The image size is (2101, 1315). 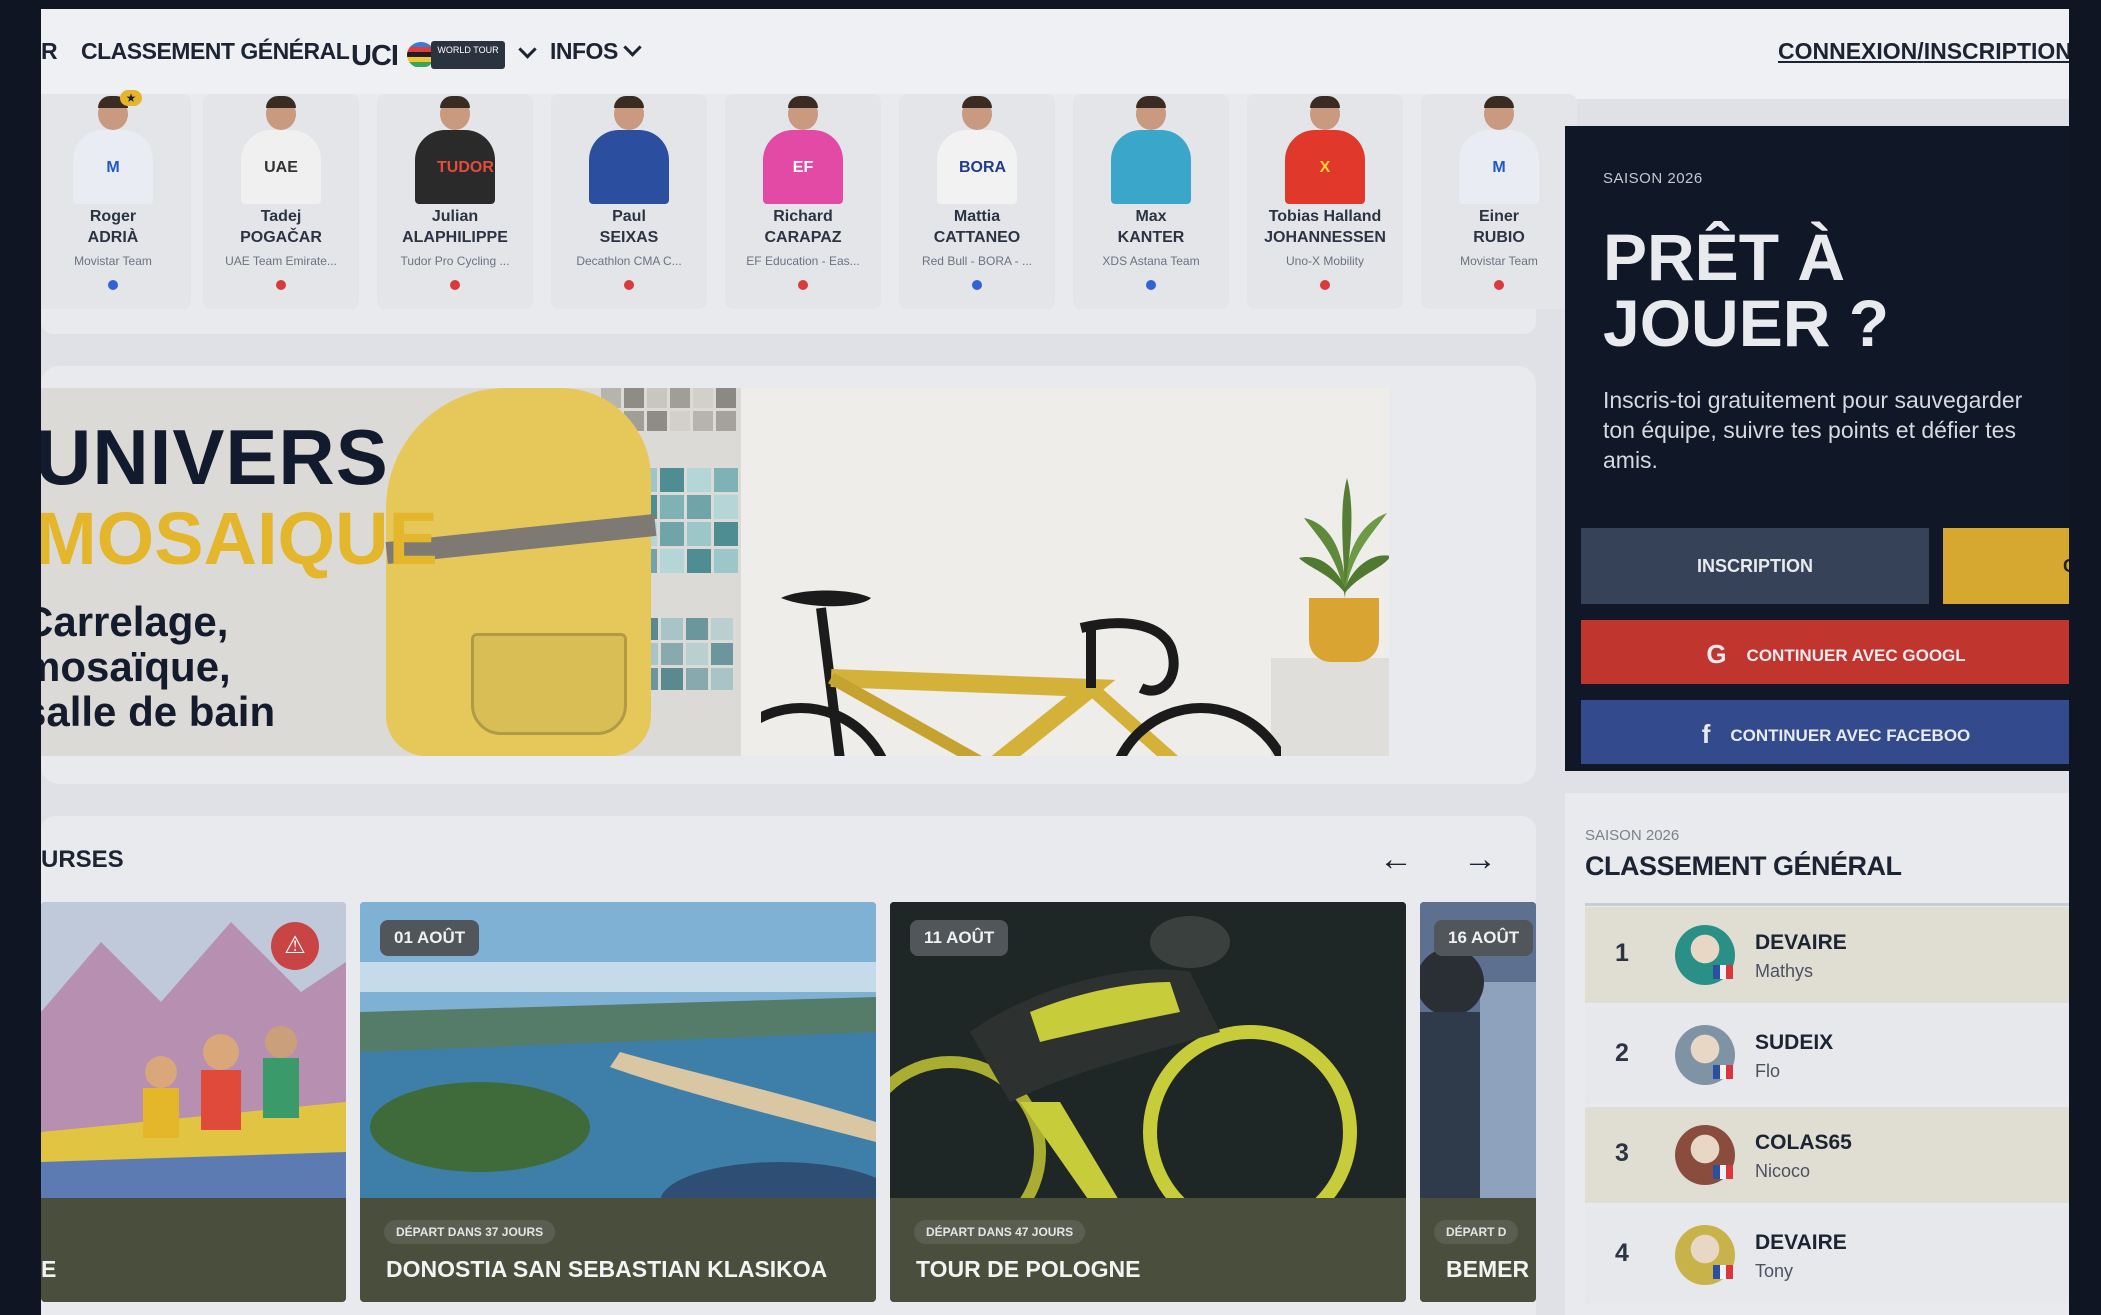 I want to click on nav-item-partial: R, so click(x=49, y=51).